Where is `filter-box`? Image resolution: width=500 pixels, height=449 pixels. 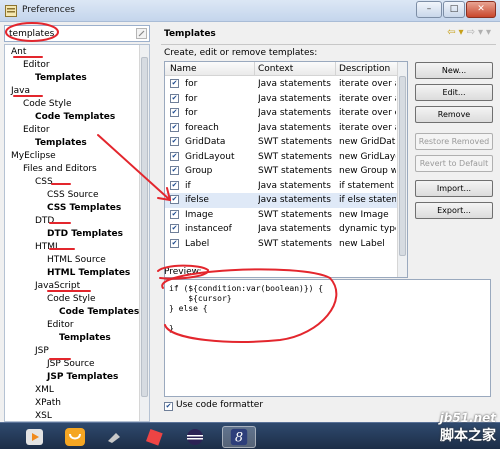 filter-box is located at coordinates (77, 33).